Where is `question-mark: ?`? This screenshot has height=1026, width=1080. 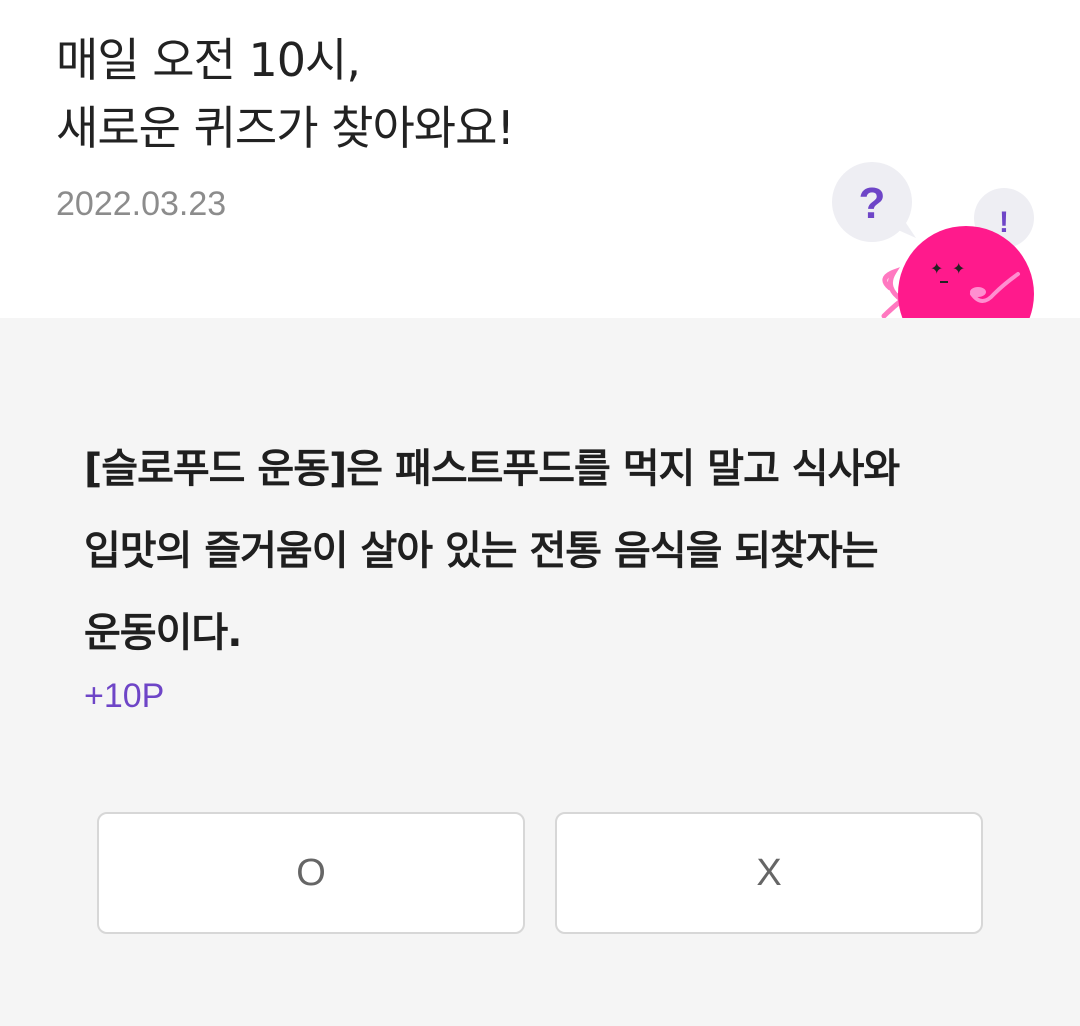
question-mark: ? is located at coordinates (872, 203).